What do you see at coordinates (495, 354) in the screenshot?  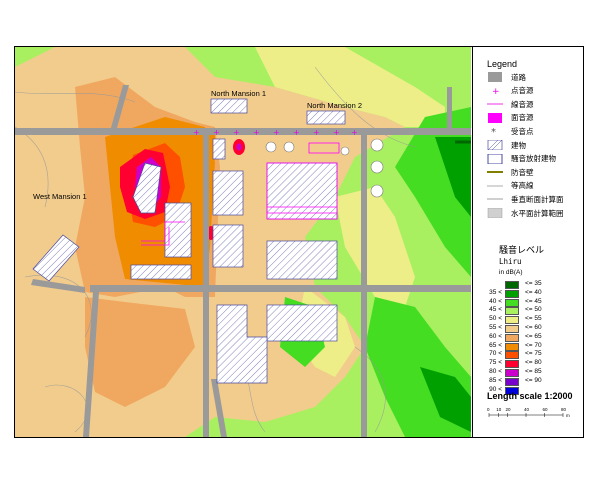 I see `noise-level-low: 70 <` at bounding box center [495, 354].